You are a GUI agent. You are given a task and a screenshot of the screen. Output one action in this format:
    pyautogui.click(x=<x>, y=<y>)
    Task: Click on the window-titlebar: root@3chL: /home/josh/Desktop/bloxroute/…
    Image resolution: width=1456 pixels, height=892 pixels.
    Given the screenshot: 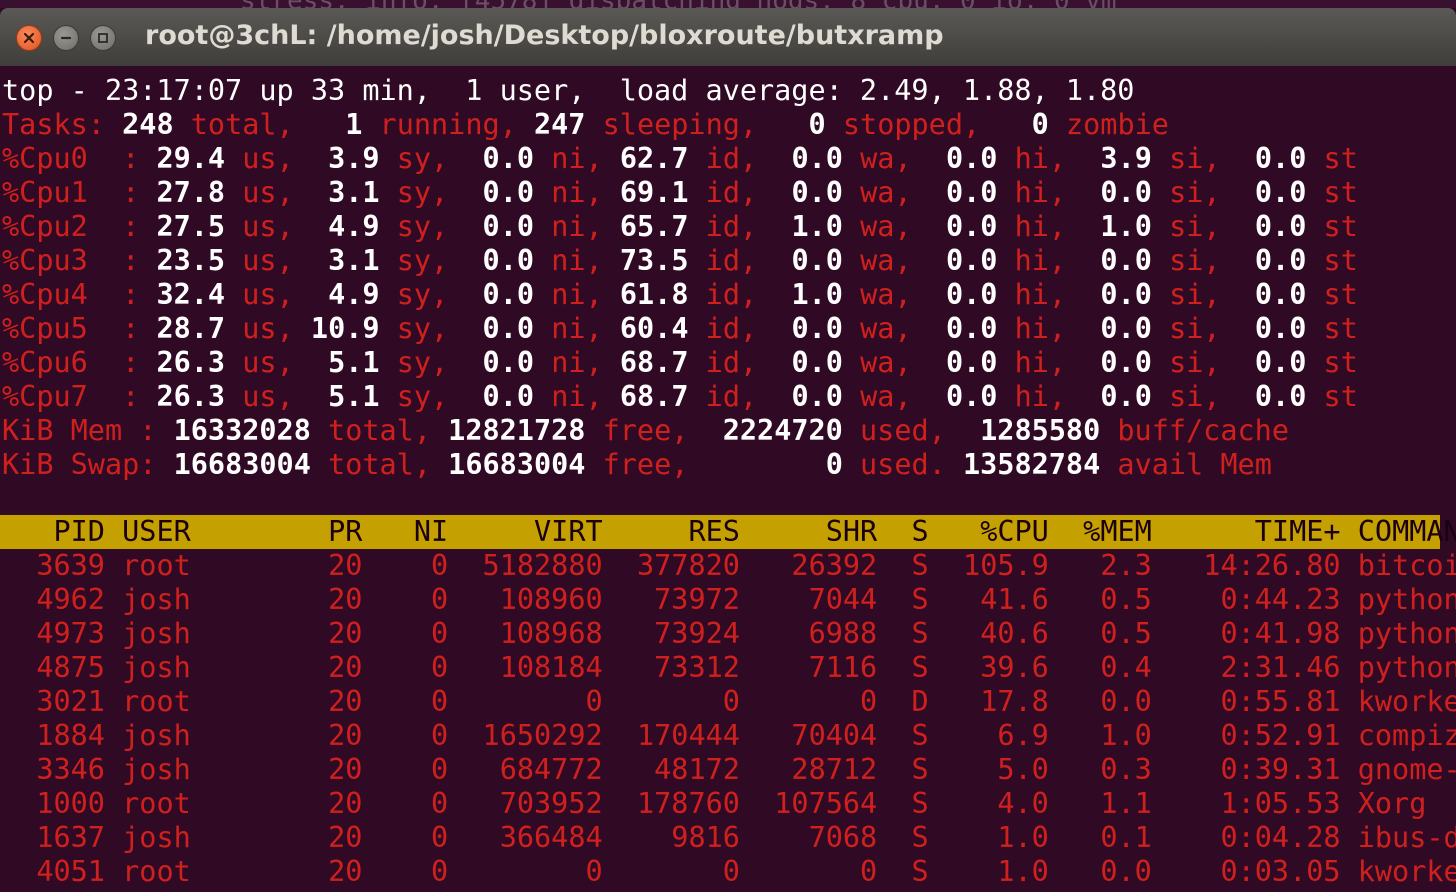 What is the action you would take?
    pyautogui.click(x=728, y=37)
    